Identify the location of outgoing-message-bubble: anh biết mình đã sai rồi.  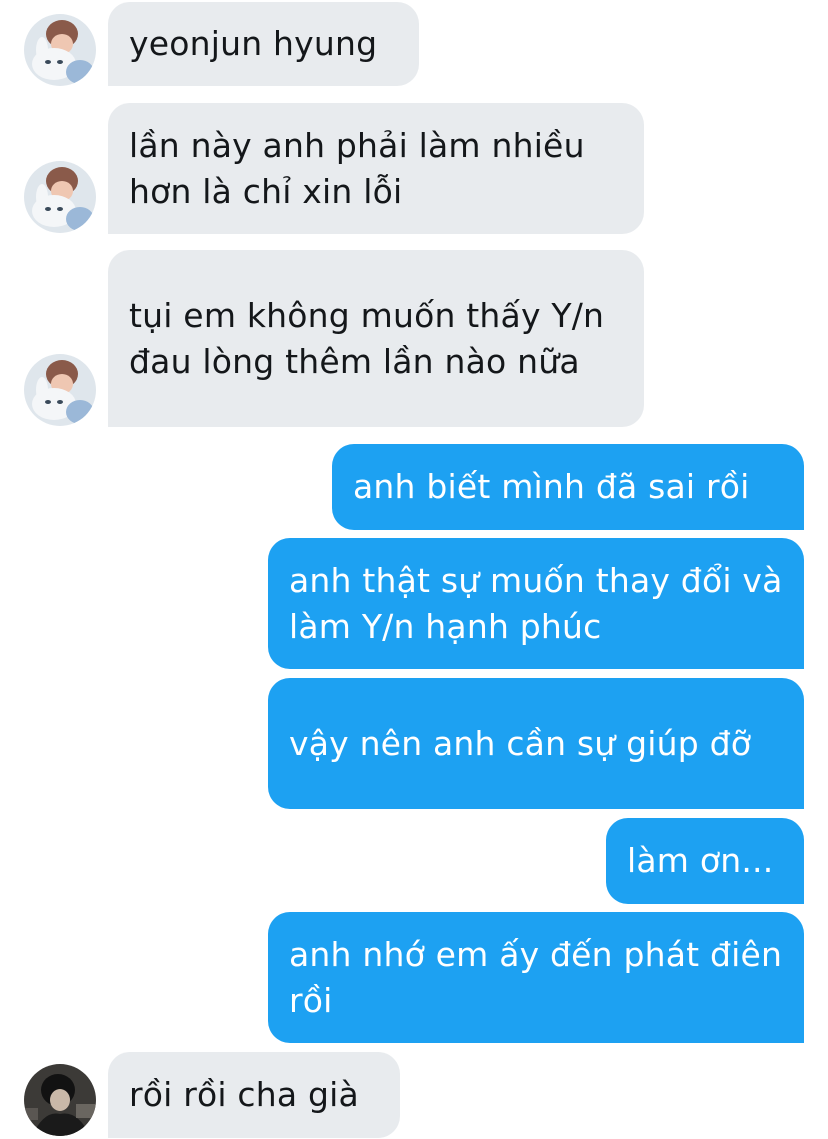
(568, 487).